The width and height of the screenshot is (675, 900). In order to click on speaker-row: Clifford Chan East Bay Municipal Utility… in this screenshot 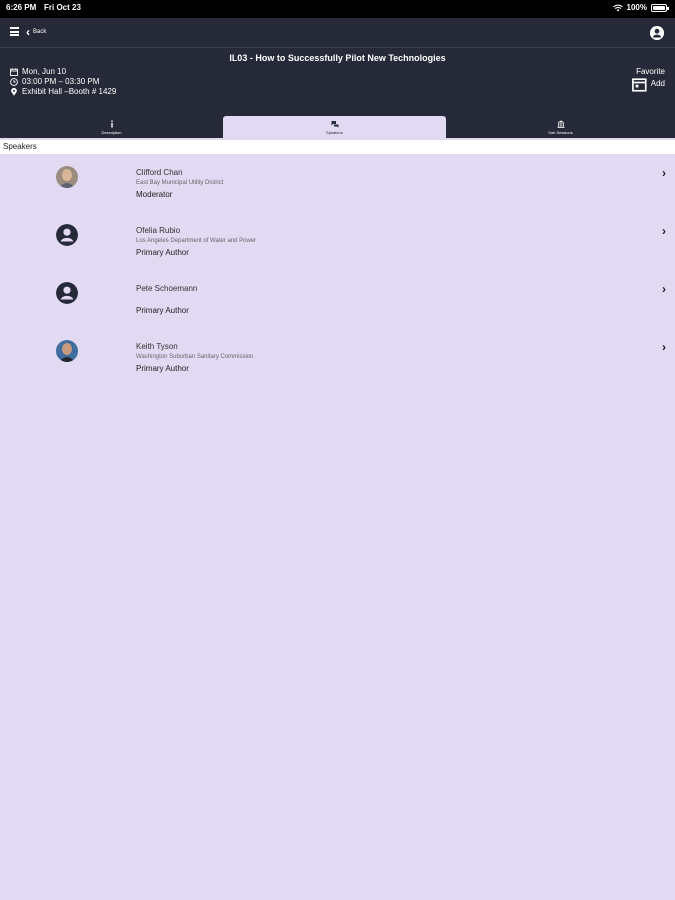, I will do `click(337, 184)`.